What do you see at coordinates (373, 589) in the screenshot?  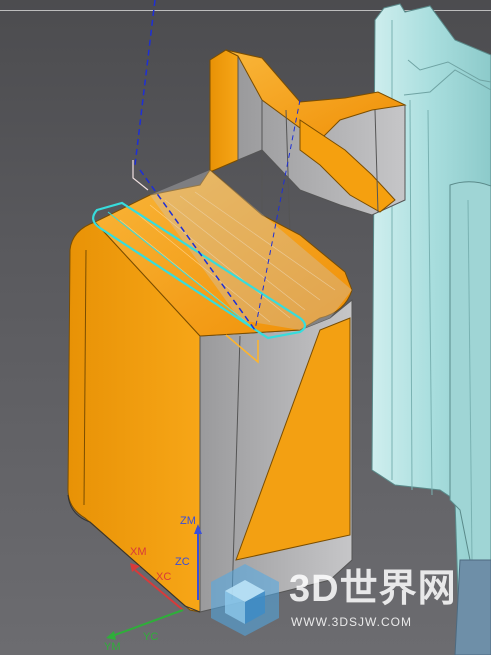 I see `watermark-title: 3D世界网` at bounding box center [373, 589].